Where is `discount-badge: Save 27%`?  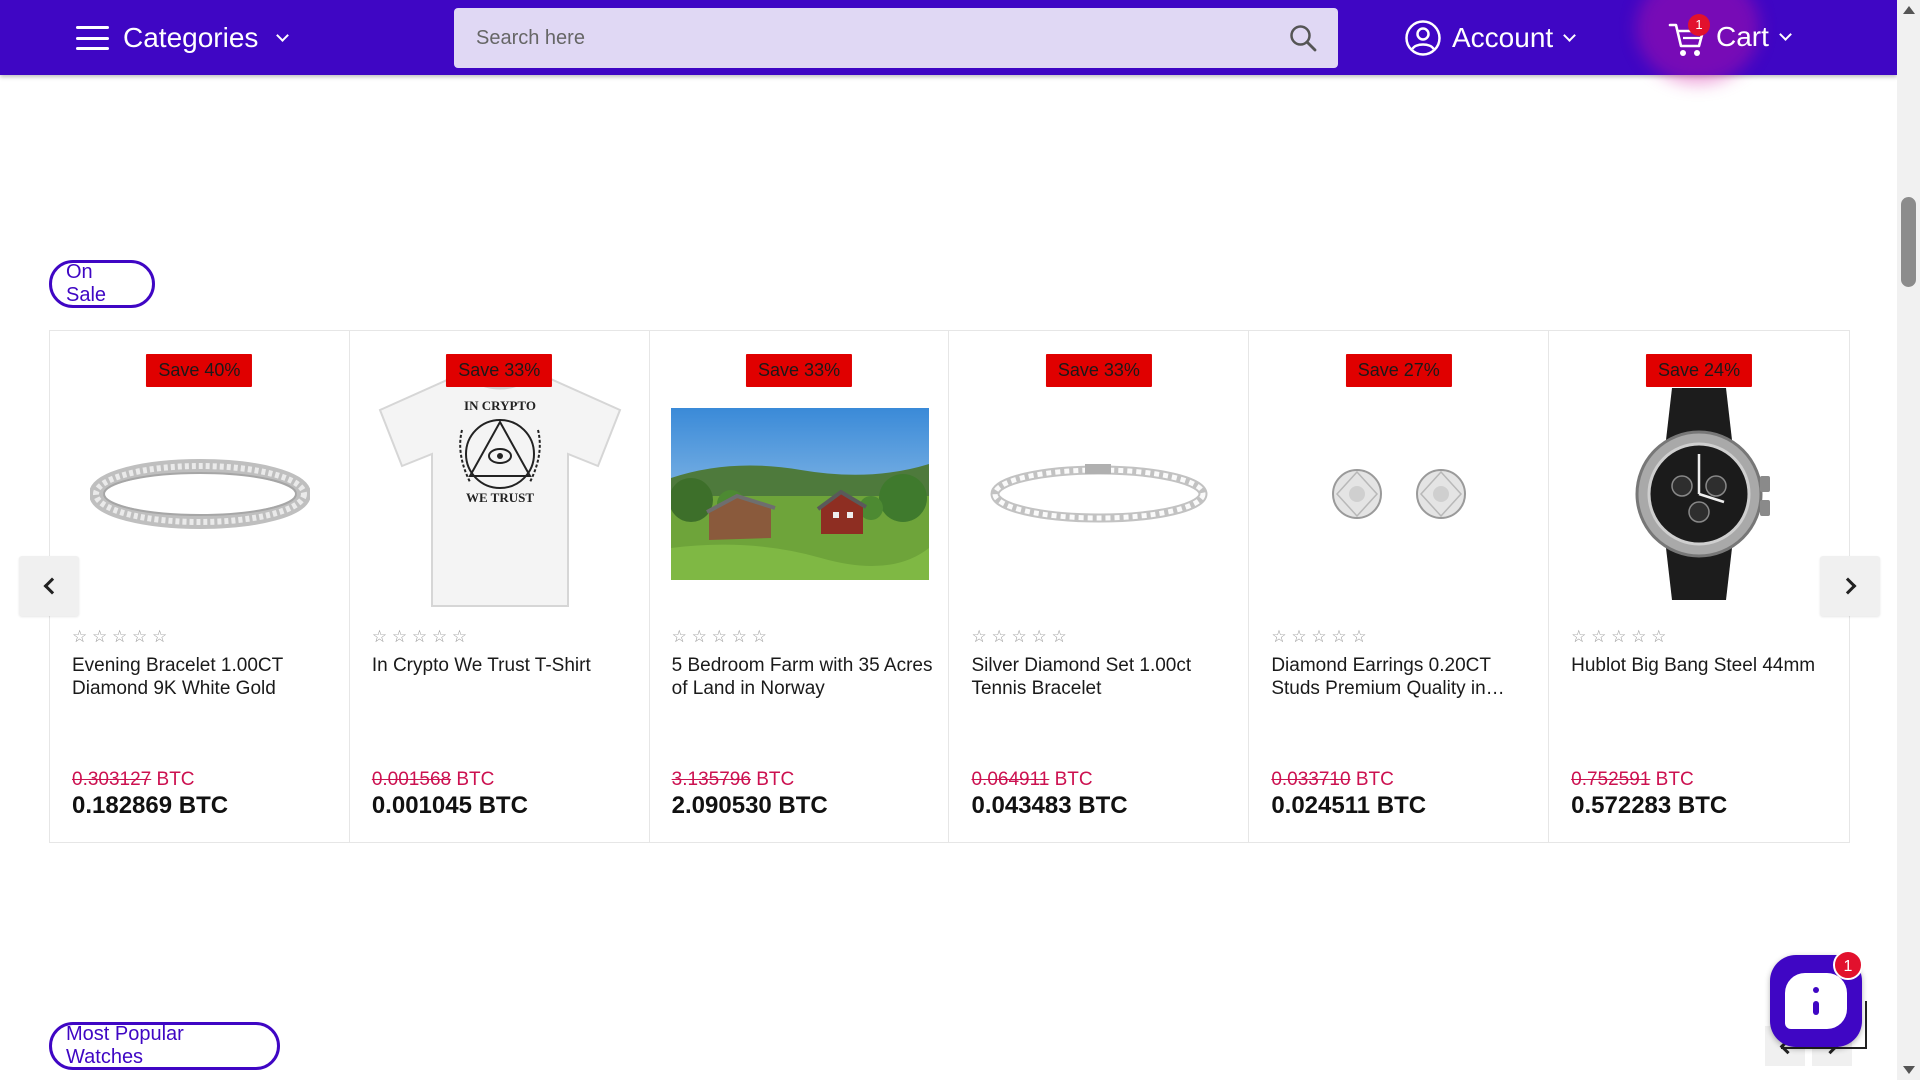 discount-badge: Save 27% is located at coordinates (1398, 370).